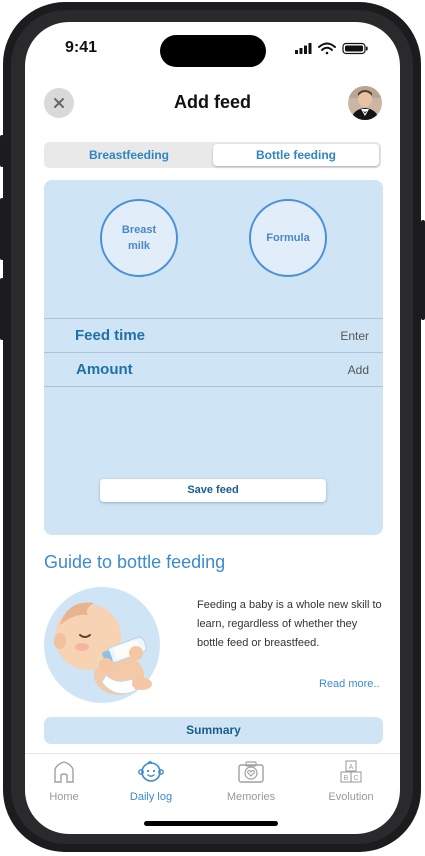  I want to click on breast-milk-option: Breast milk, so click(139, 238).